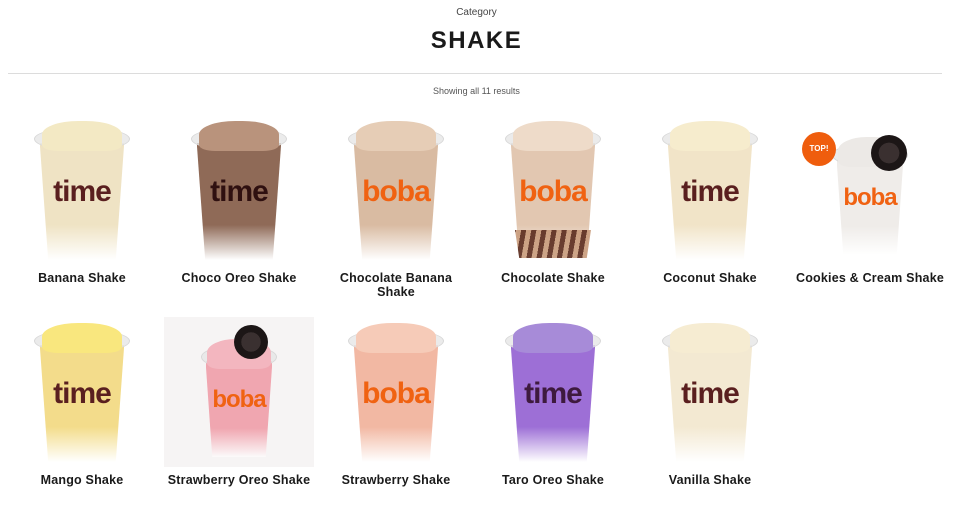 The height and width of the screenshot is (519, 953). Describe the element at coordinates (239, 278) in the screenshot. I see `product-name: Choco Oreo Shake` at that location.